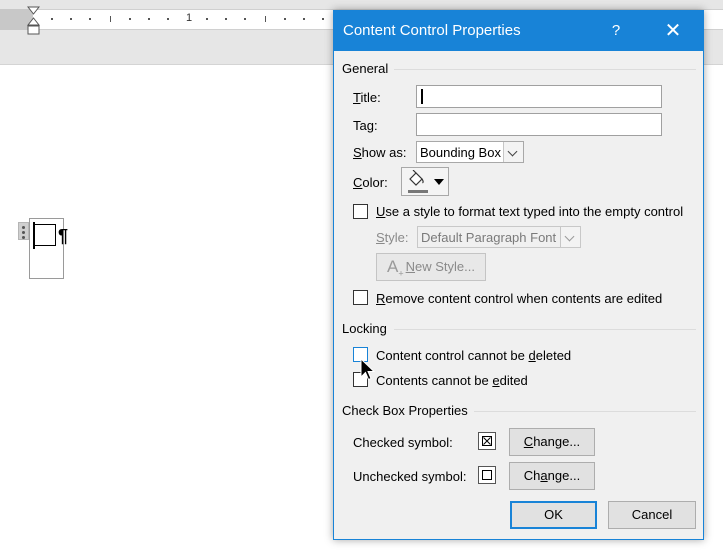  Describe the element at coordinates (45, 235) in the screenshot. I see `document-checkbox` at that location.